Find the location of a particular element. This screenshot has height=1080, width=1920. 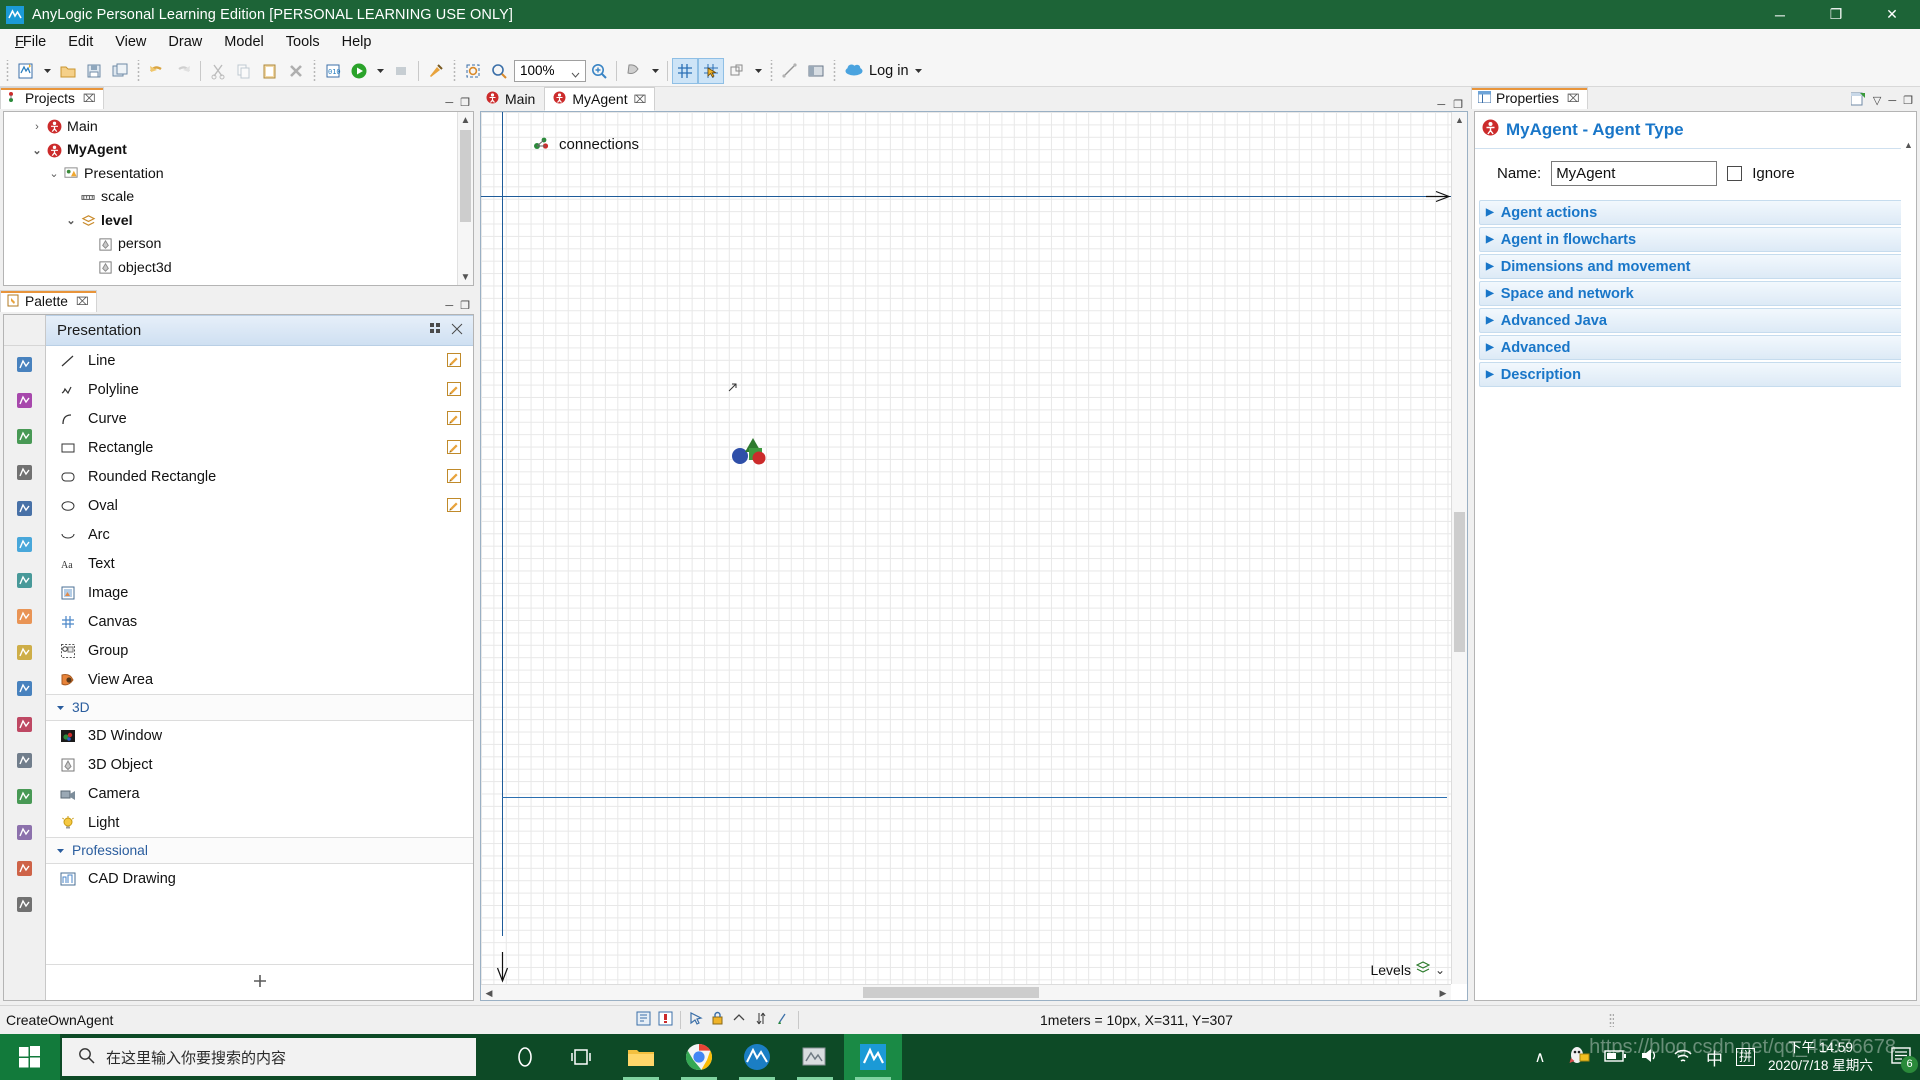

minimize-icon: ─ is located at coordinates (449, 306).